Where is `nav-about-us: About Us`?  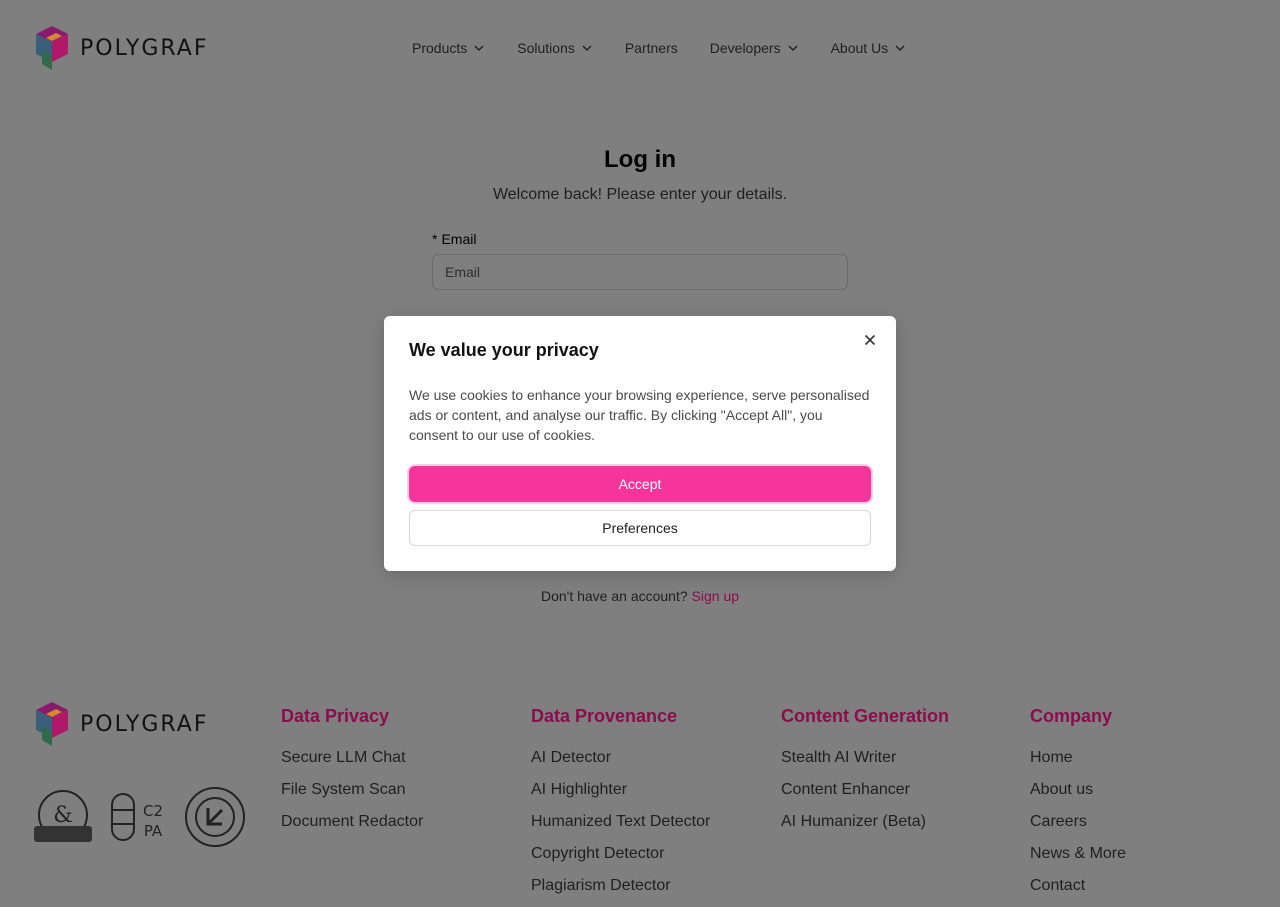
nav-about-us: About Us is located at coordinates (869, 48).